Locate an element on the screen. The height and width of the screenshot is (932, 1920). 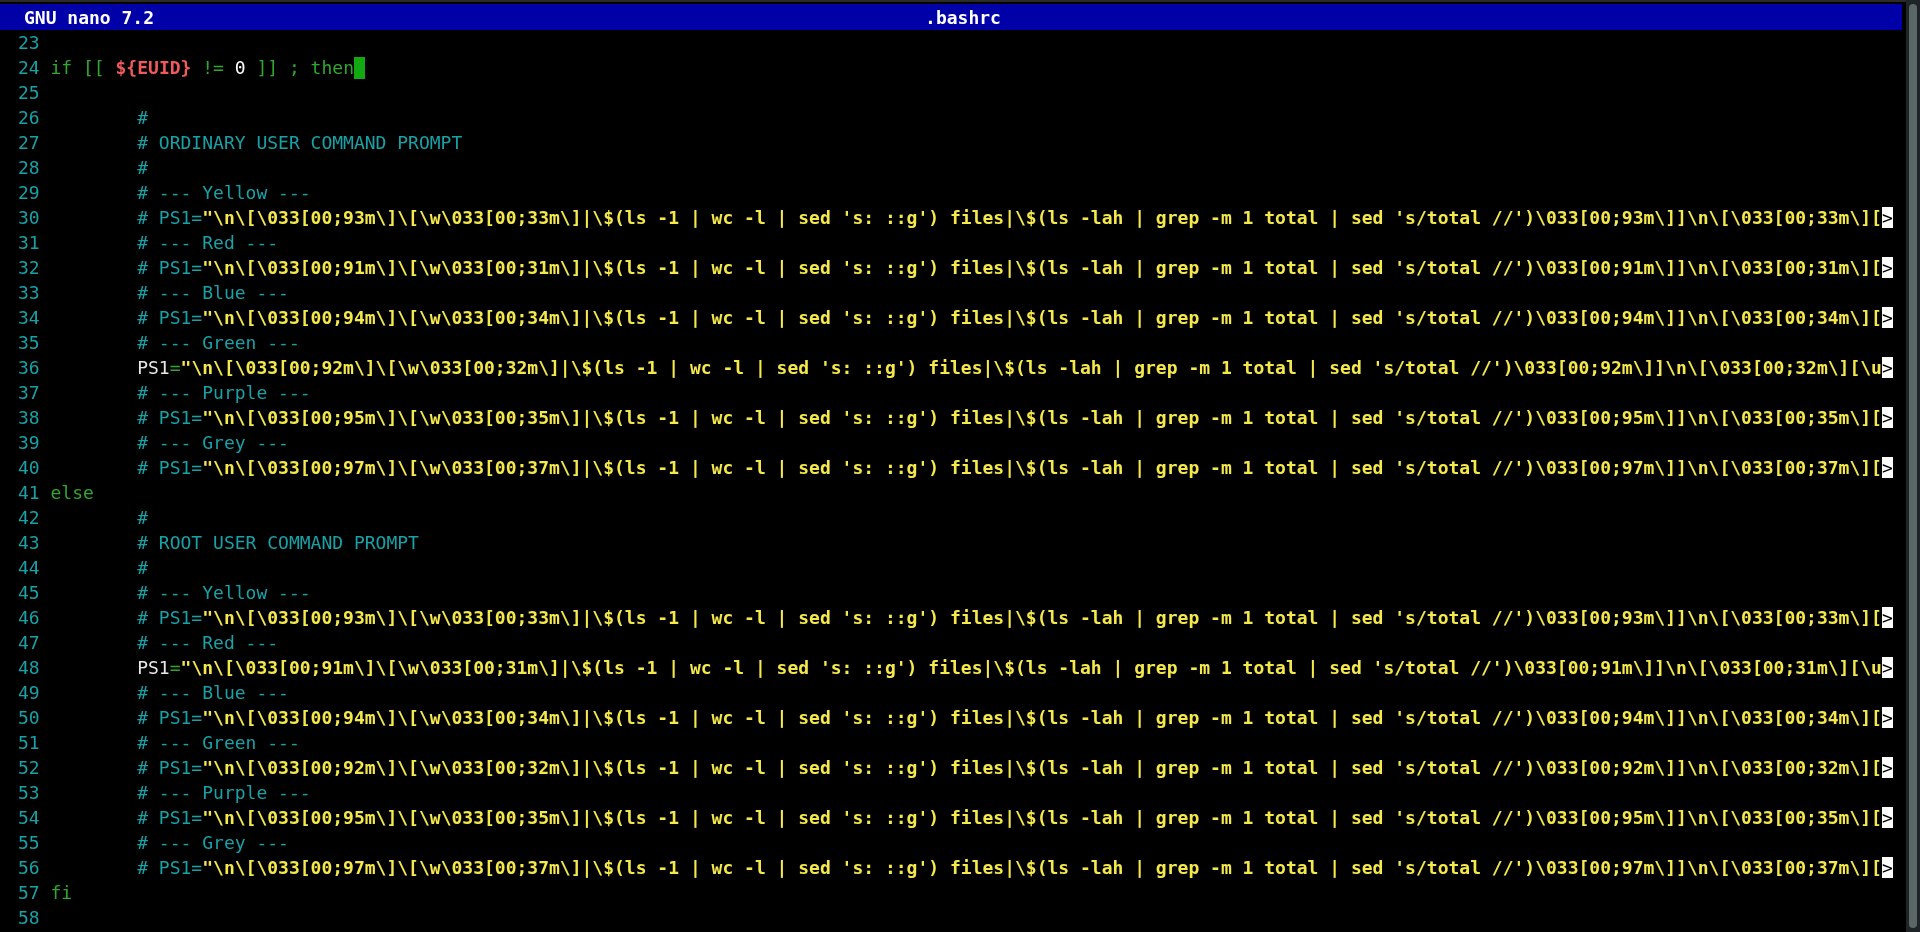
code-line: PS1="\n\[\033[00;91m\]\[\w\033[00;31m\]|\$(ls -1 | wc -l | sed 's: ::g') files|\$(ls -lah | grep -m 1 total | sed 's/total //')\033[00;91m\]]\n\[\033[00;31m\][\u is located at coordinates (1009, 667).